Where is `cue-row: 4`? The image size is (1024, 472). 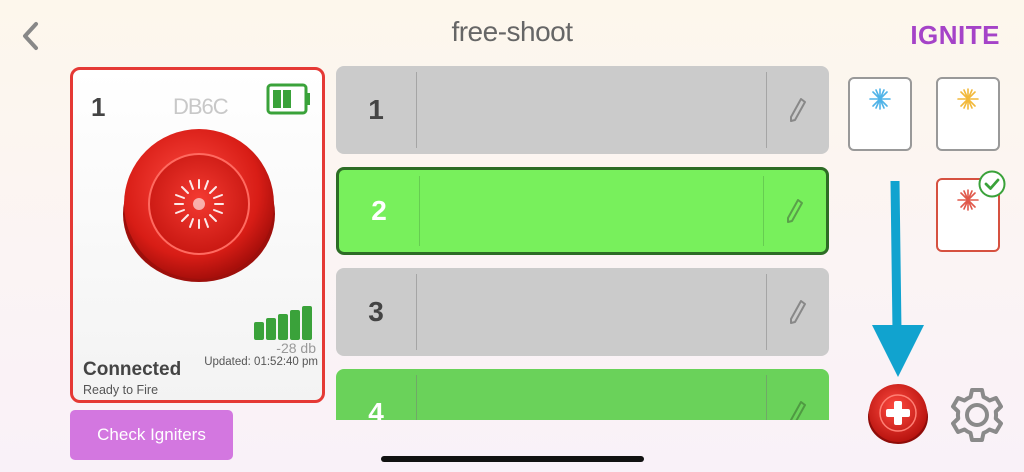
cue-row: 4 is located at coordinates (582, 394).